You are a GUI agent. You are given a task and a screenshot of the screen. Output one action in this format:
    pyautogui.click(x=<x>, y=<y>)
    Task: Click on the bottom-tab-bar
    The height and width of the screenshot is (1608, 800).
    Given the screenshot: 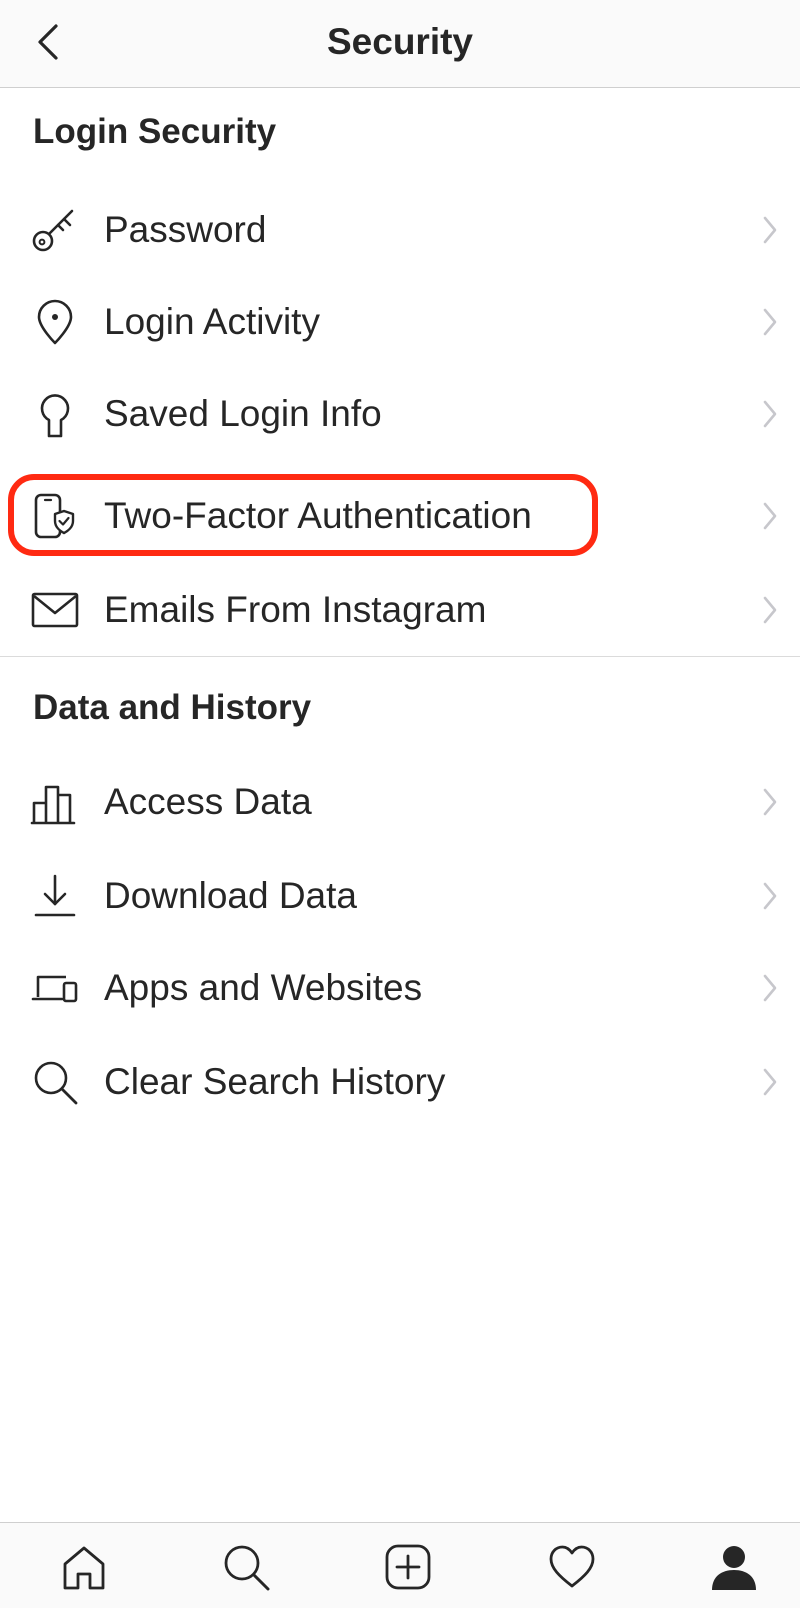 What is the action you would take?
    pyautogui.click(x=400, y=1565)
    